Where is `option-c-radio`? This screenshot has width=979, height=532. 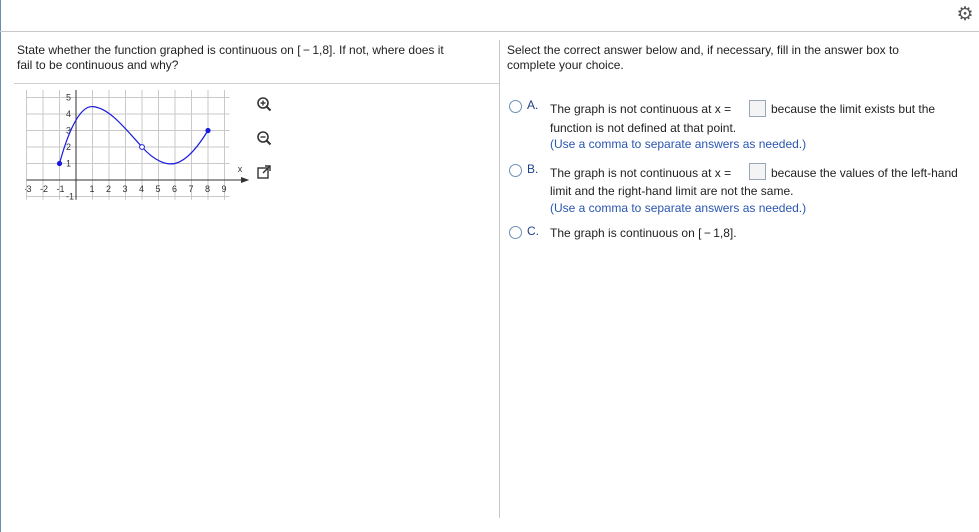
option-c-radio is located at coordinates (515, 232).